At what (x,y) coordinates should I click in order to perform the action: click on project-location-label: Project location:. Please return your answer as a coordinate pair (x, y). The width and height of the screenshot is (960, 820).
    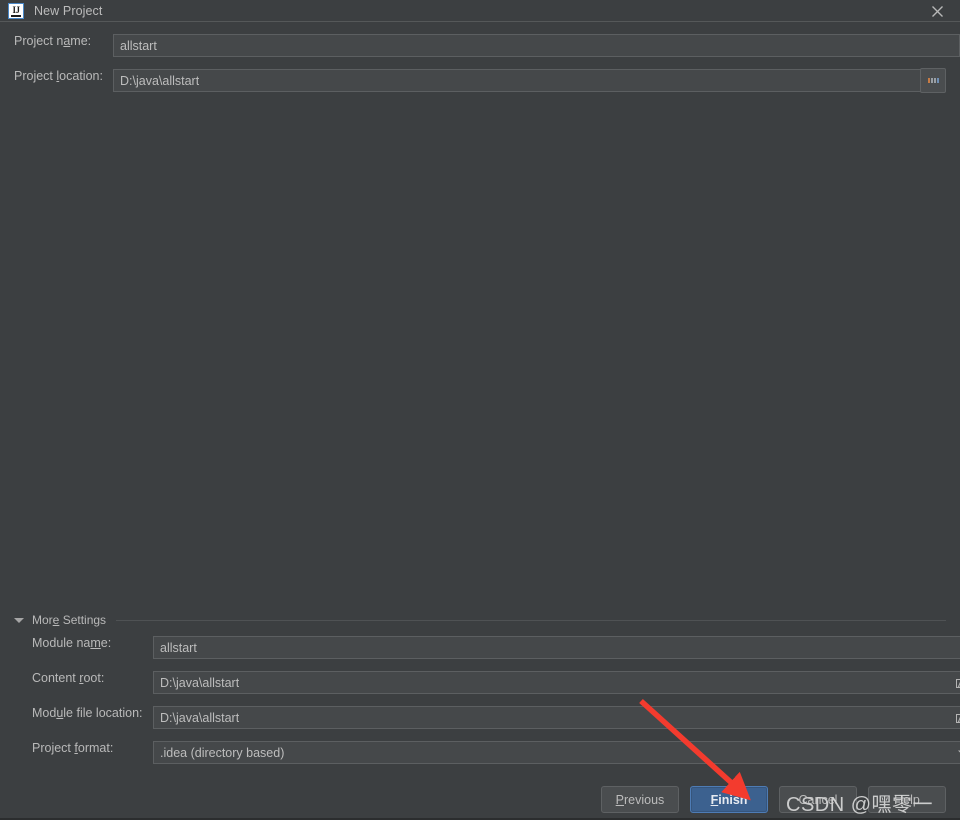
    Looking at the image, I should click on (58, 76).